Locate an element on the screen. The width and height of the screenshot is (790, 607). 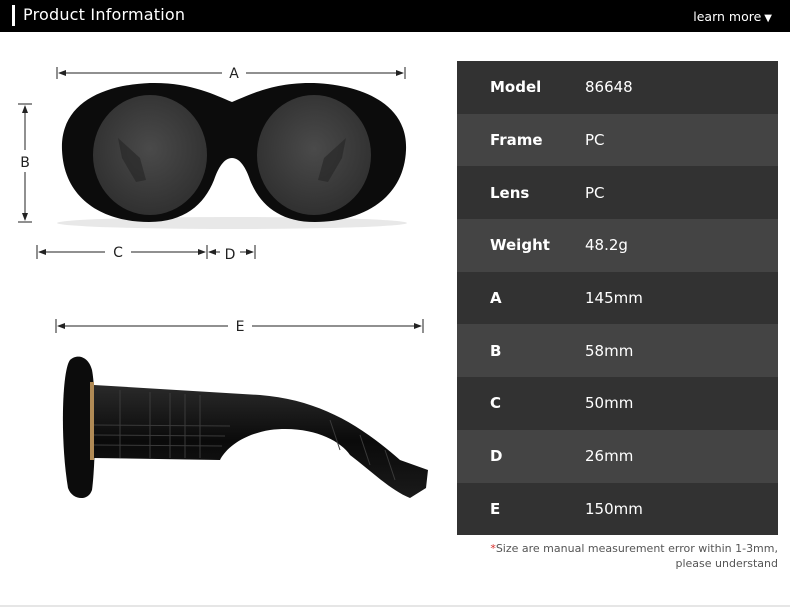
dimension-a: A is located at coordinates (231, 74).